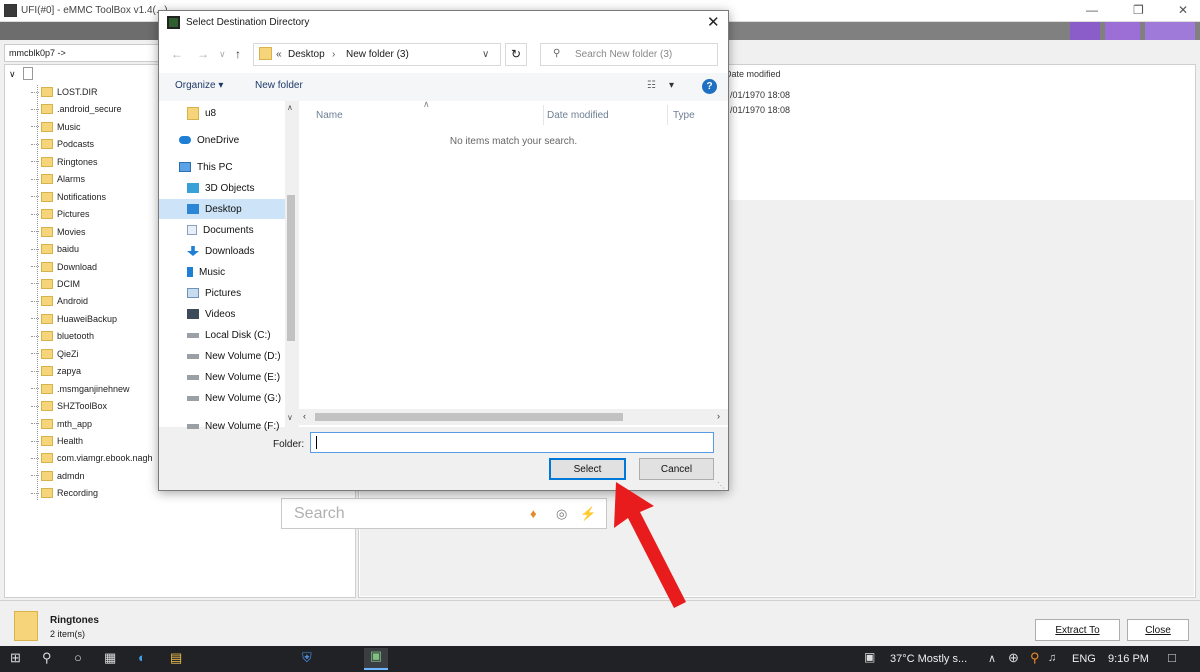  Describe the element at coordinates (307, 658) in the screenshot. I see `defender-shield-icon: ⛨` at that location.